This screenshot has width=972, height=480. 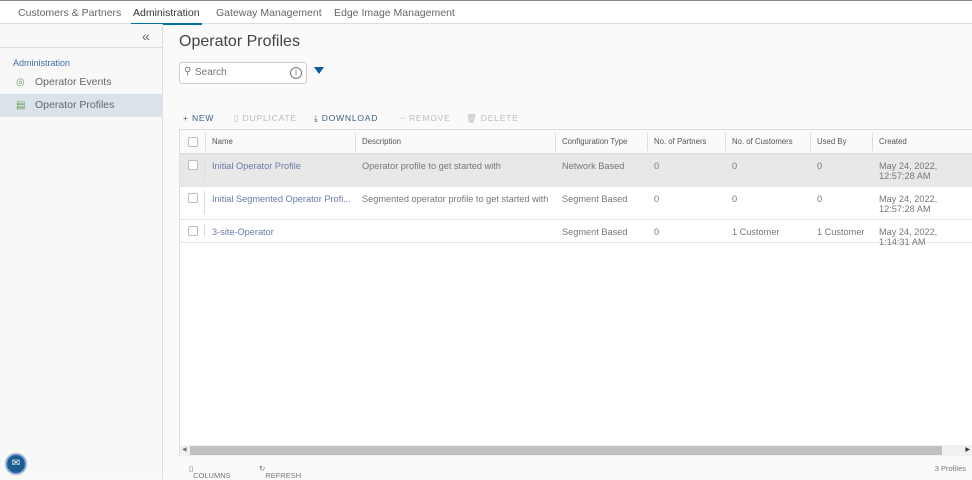 I want to click on sidebar-section-title: Administration, so click(x=42, y=63).